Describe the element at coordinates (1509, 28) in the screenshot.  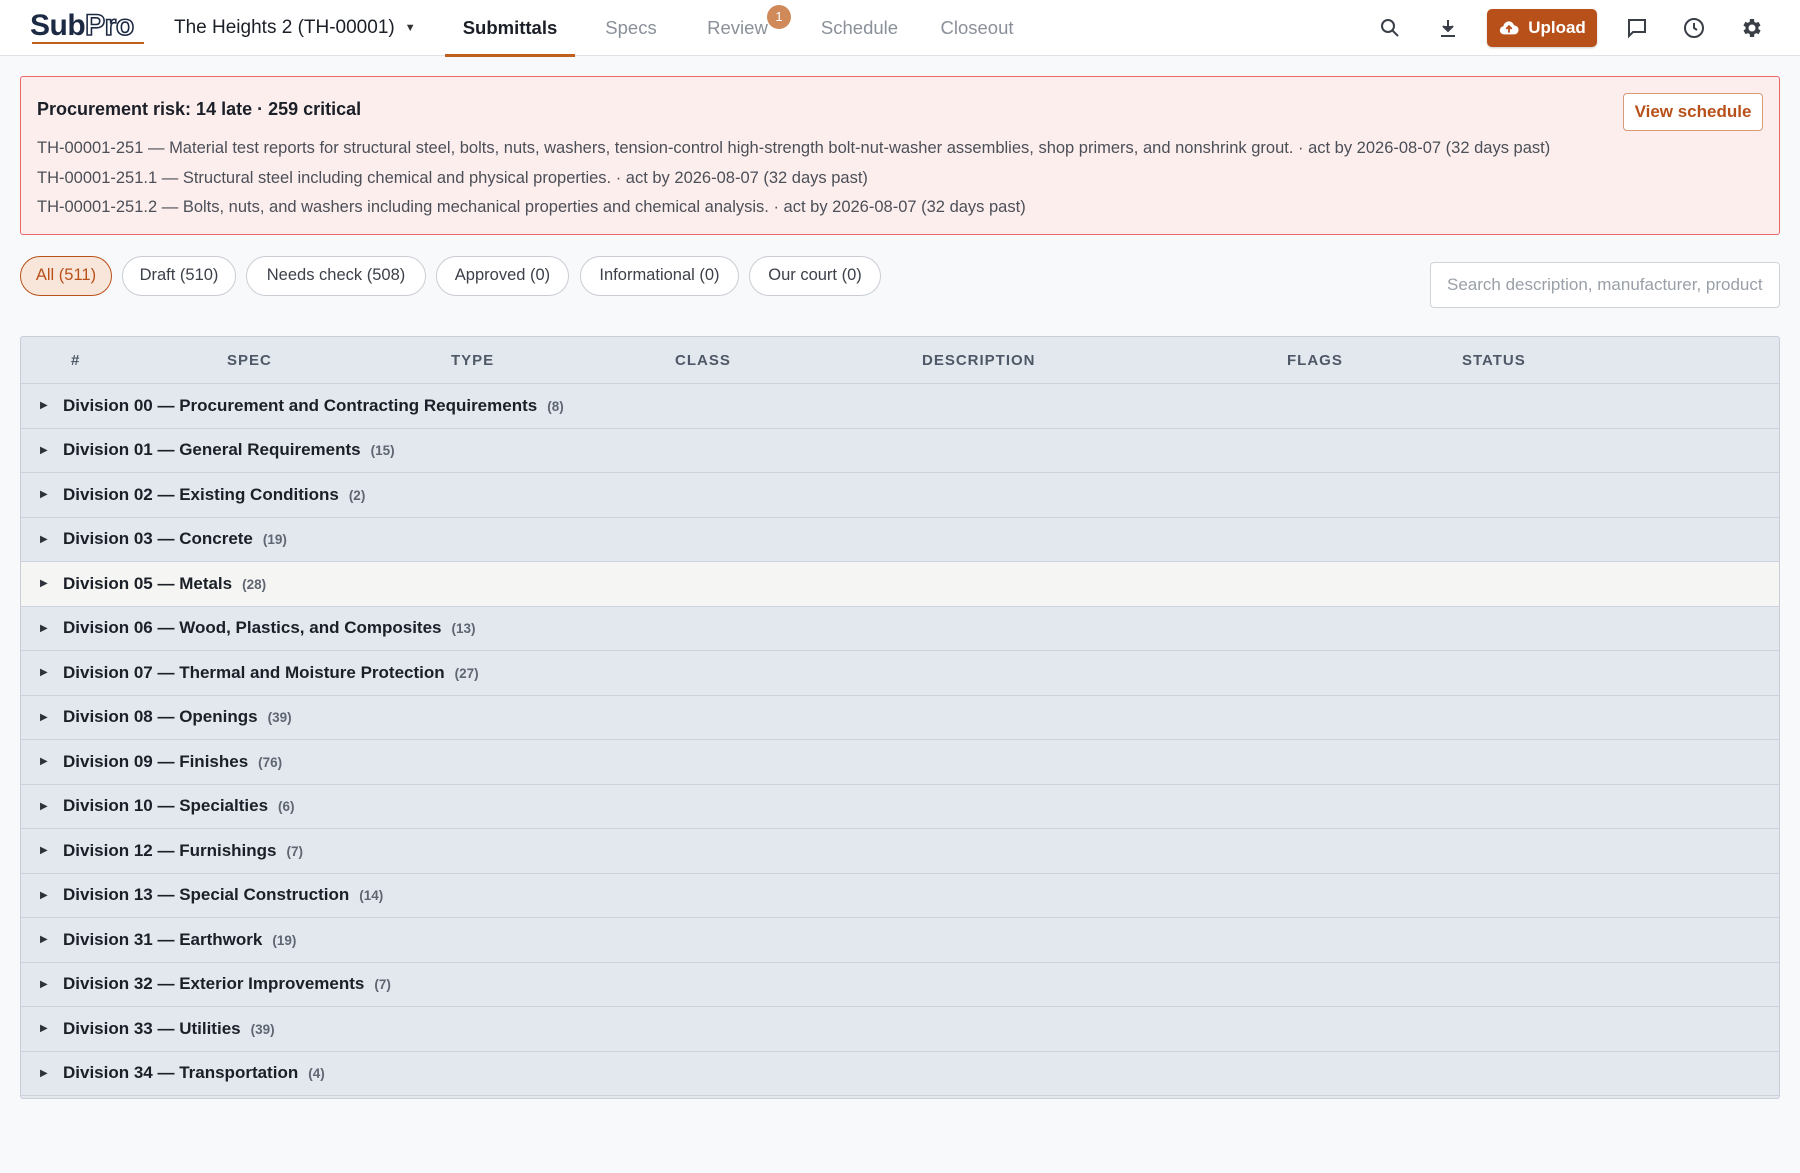
I see `upload-cloud-icon` at that location.